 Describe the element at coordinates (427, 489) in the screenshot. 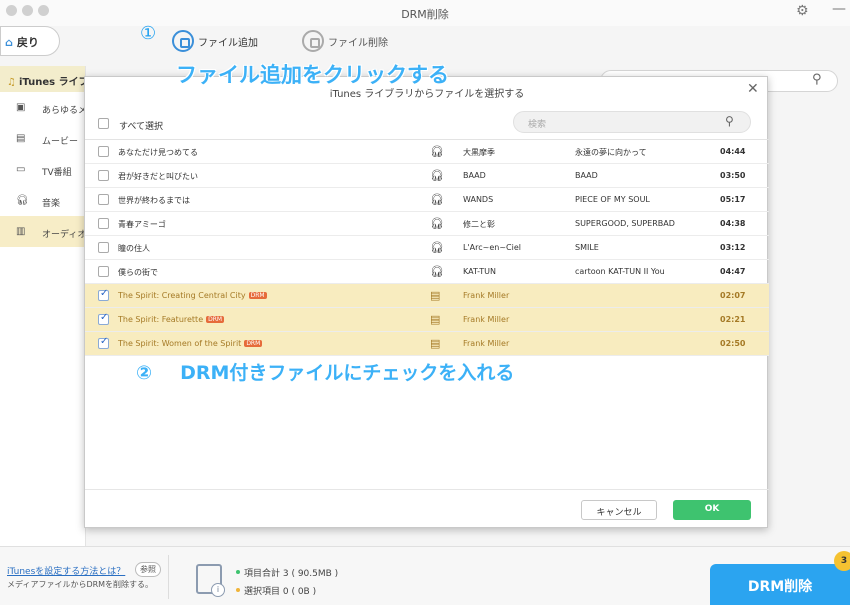

I see `footer-divider` at that location.